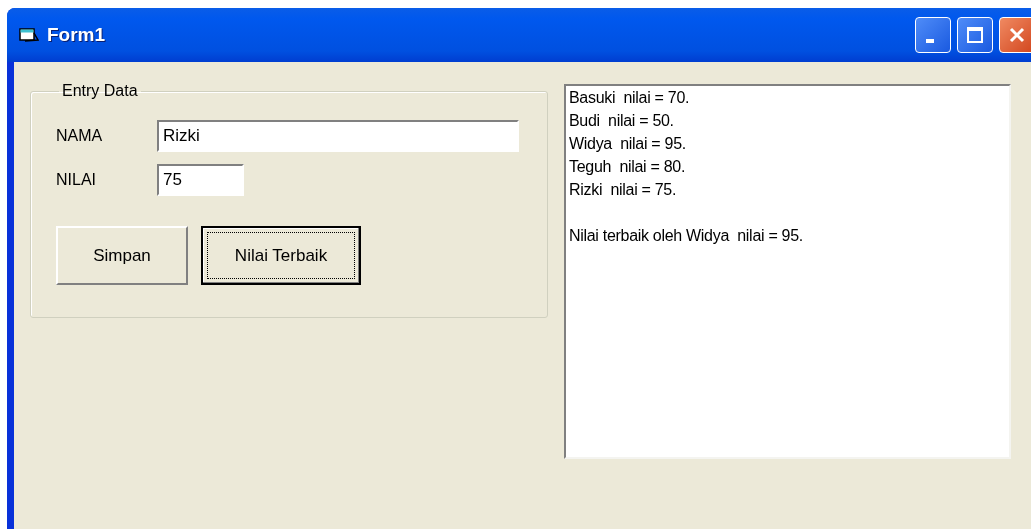 The height and width of the screenshot is (529, 1031). What do you see at coordinates (628, 144) in the screenshot?
I see `output-line: Widya nilai = 95.` at bounding box center [628, 144].